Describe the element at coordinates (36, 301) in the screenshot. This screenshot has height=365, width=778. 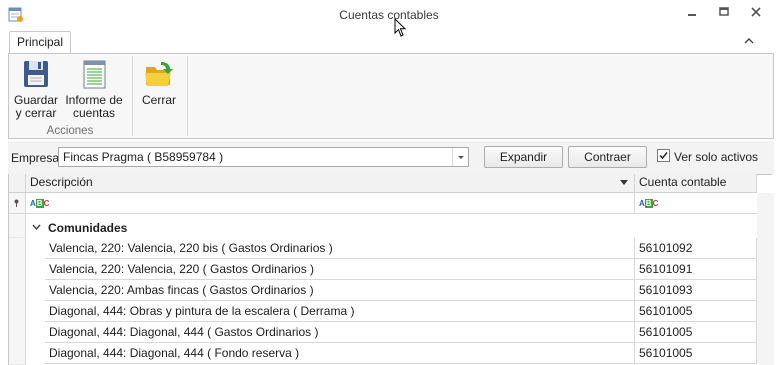
I see `group-indent` at that location.